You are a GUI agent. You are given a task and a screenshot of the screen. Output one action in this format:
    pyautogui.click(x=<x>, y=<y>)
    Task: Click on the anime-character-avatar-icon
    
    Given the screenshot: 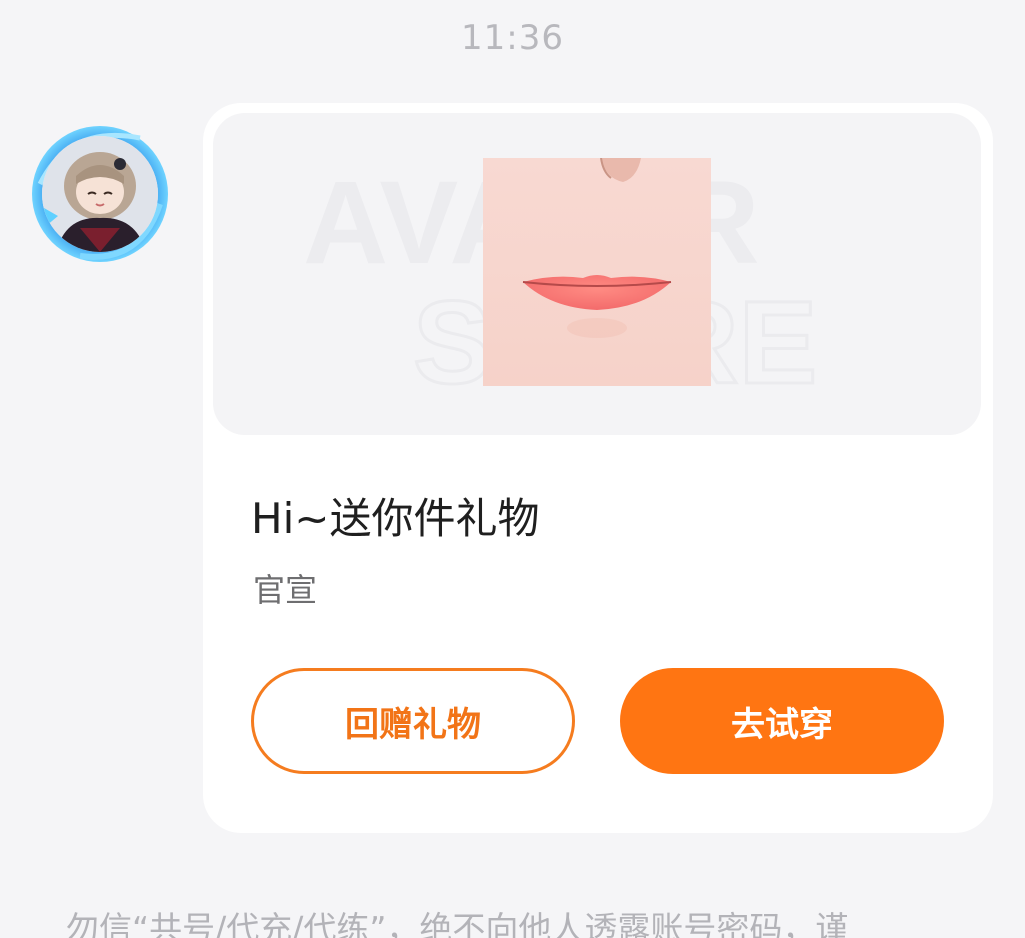 What is the action you would take?
    pyautogui.click(x=100, y=194)
    